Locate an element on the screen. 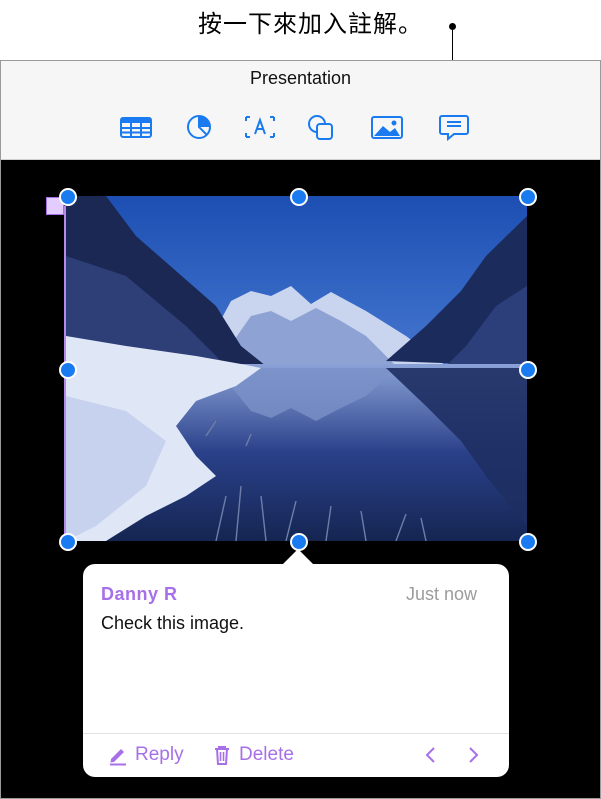 The width and height of the screenshot is (601, 799). comment-button is located at coordinates (454, 127).